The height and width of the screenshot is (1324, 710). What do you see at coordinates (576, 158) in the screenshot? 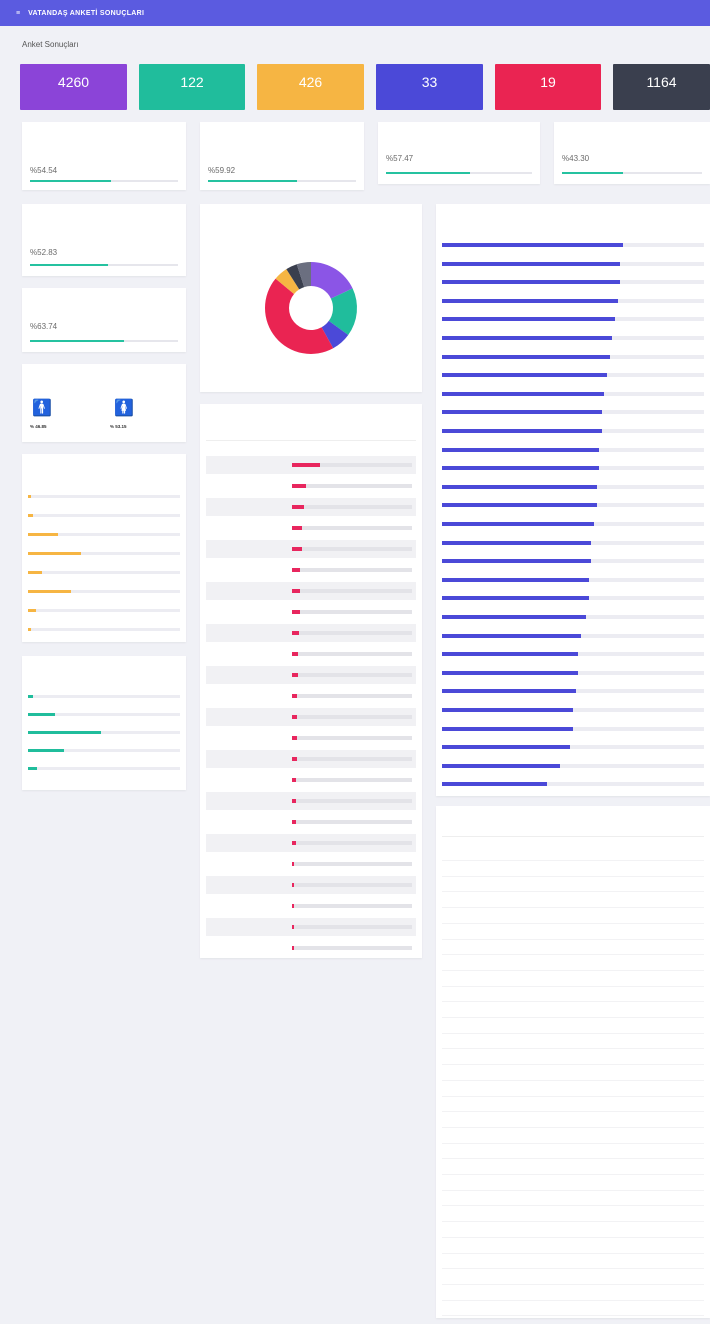
I see `metric-value: %43.30` at bounding box center [576, 158].